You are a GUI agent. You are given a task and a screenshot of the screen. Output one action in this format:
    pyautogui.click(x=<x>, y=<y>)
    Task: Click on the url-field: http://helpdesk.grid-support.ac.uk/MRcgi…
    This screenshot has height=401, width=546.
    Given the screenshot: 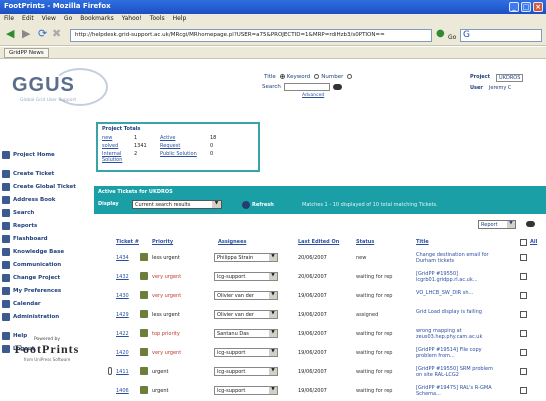 What is the action you would take?
    pyautogui.click(x=251, y=35)
    